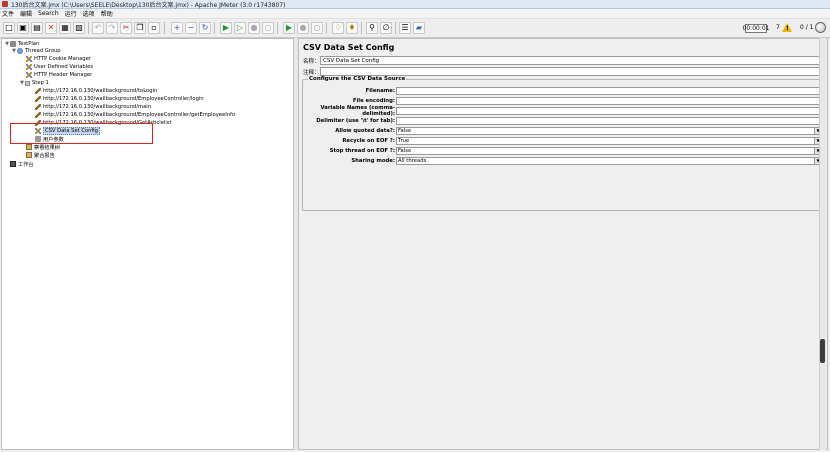 This screenshot has height=452, width=830. I want to click on tree-node-header-manager: HTTP Header Manager, so click(59, 75).